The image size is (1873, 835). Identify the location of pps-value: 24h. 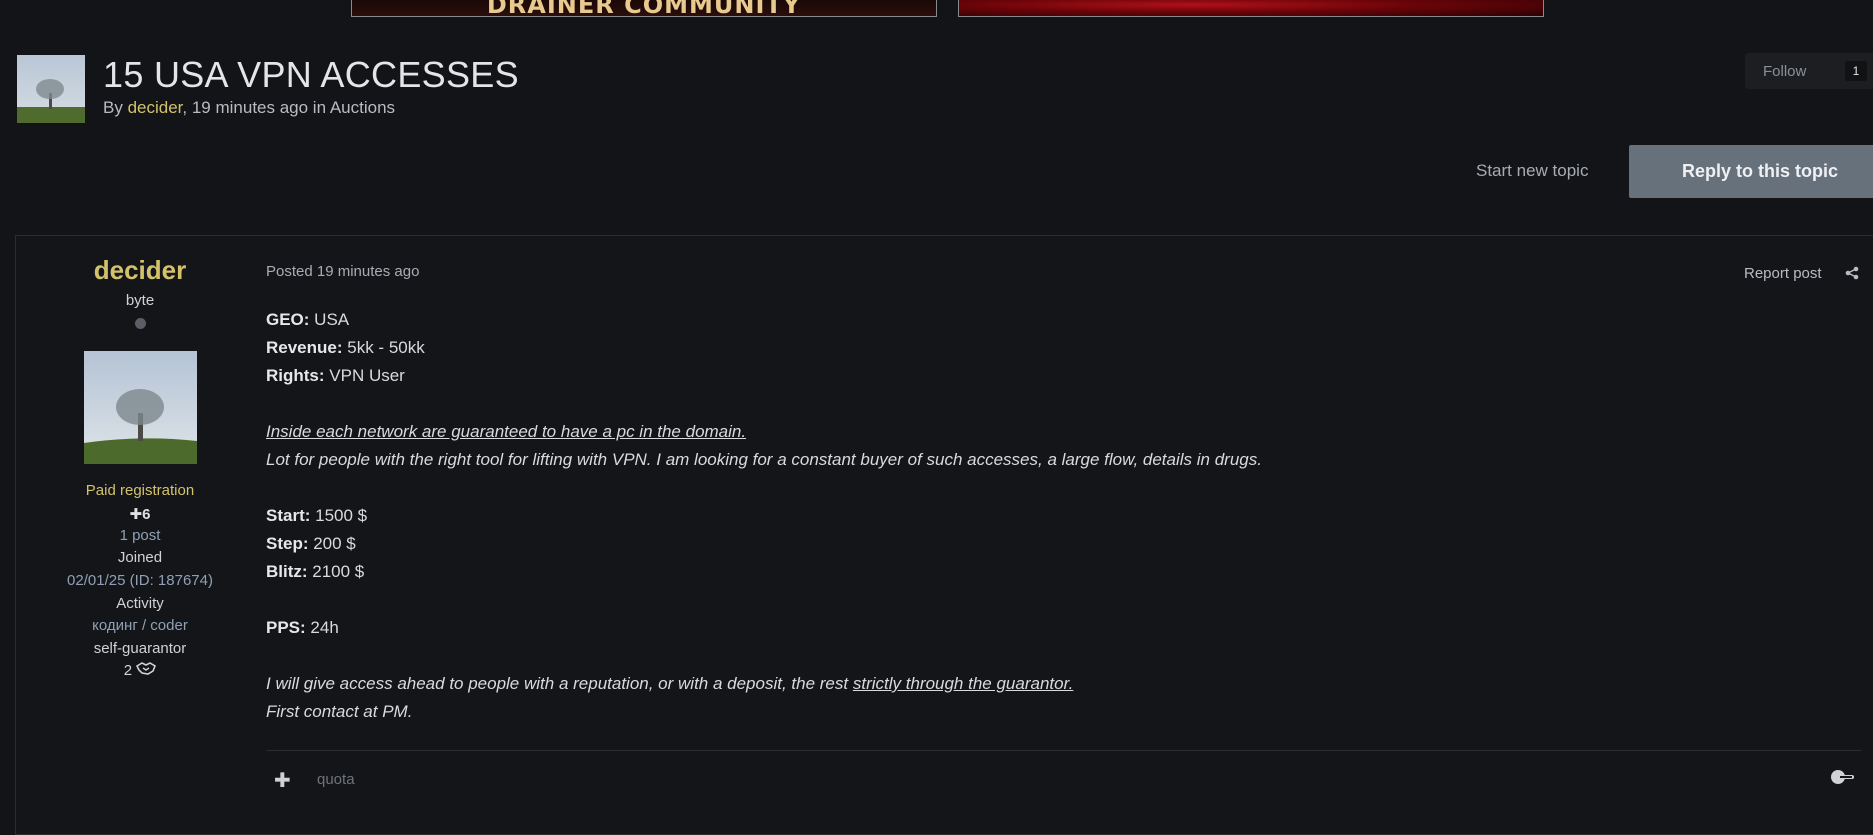
(322, 627).